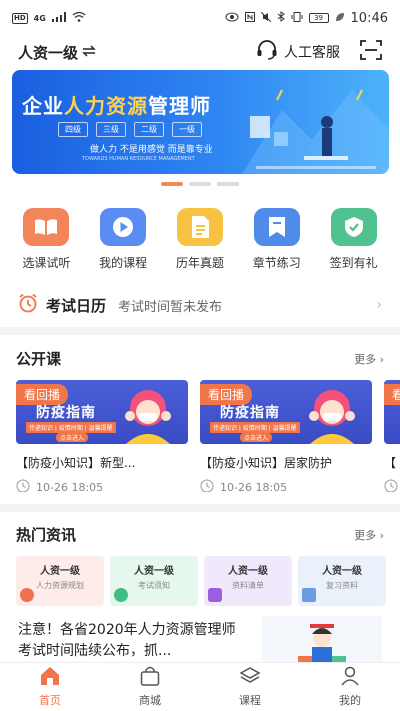 The image size is (400, 711). What do you see at coordinates (379, 305) in the screenshot?
I see `chevron-right-icon: ›` at bounding box center [379, 305].